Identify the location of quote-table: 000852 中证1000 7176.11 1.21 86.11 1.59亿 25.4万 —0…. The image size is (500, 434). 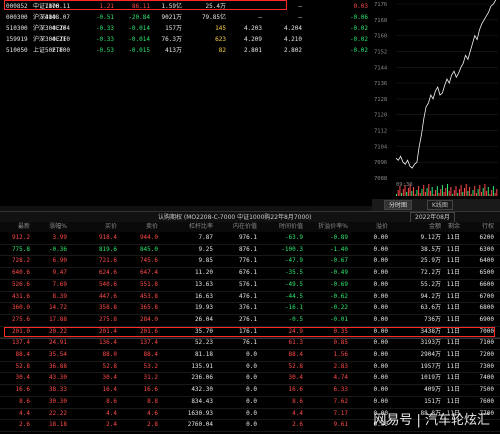
(186, 35).